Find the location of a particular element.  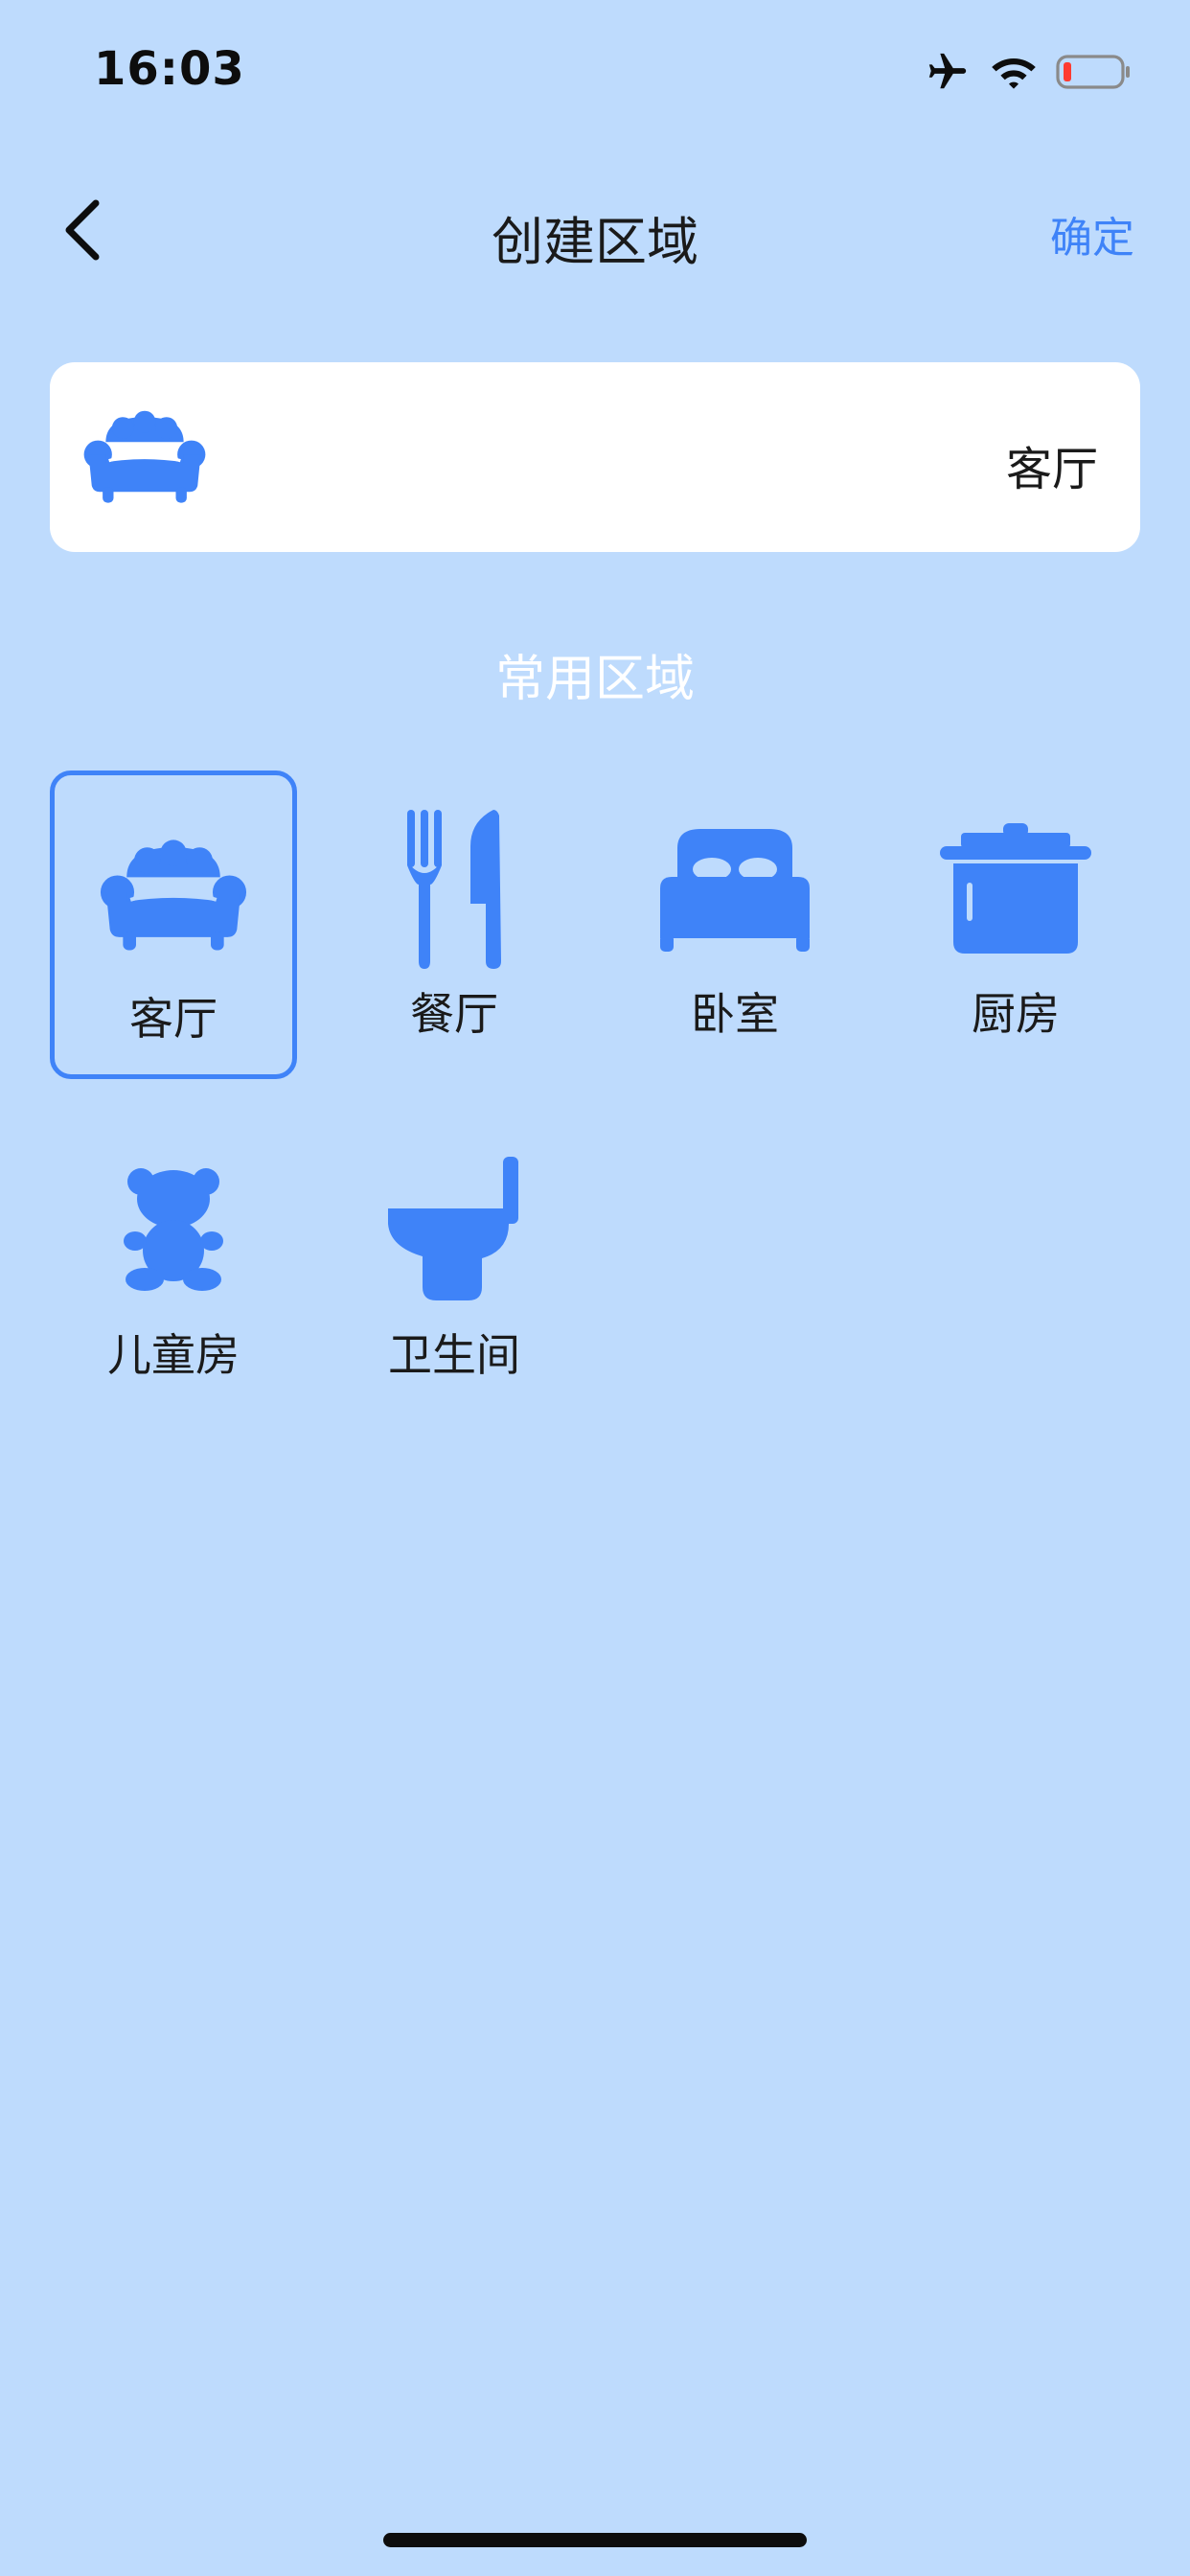

area-tile-label: 餐厅 is located at coordinates (454, 1014).